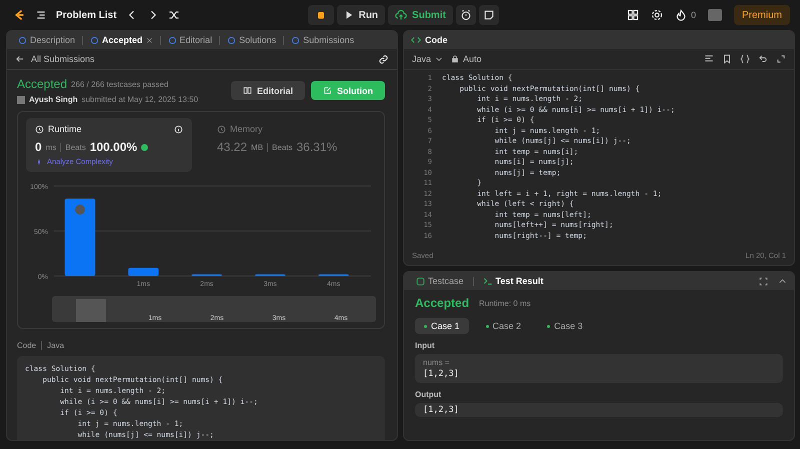  I want to click on stat-unit: MB, so click(257, 147).